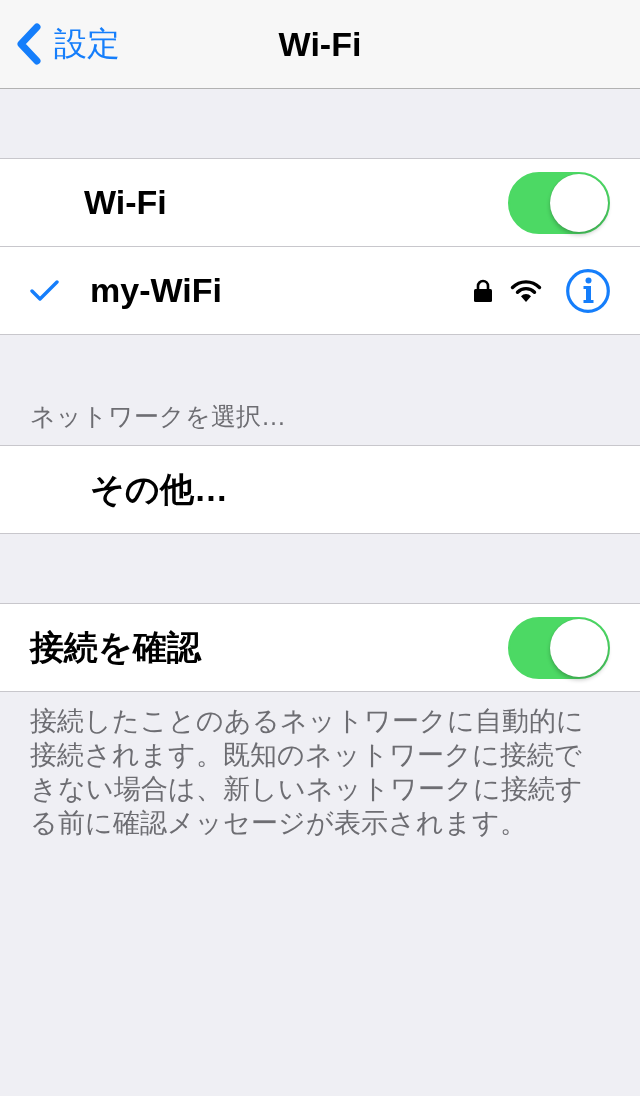  I want to click on setting-label: 接続を確認, so click(115, 647).